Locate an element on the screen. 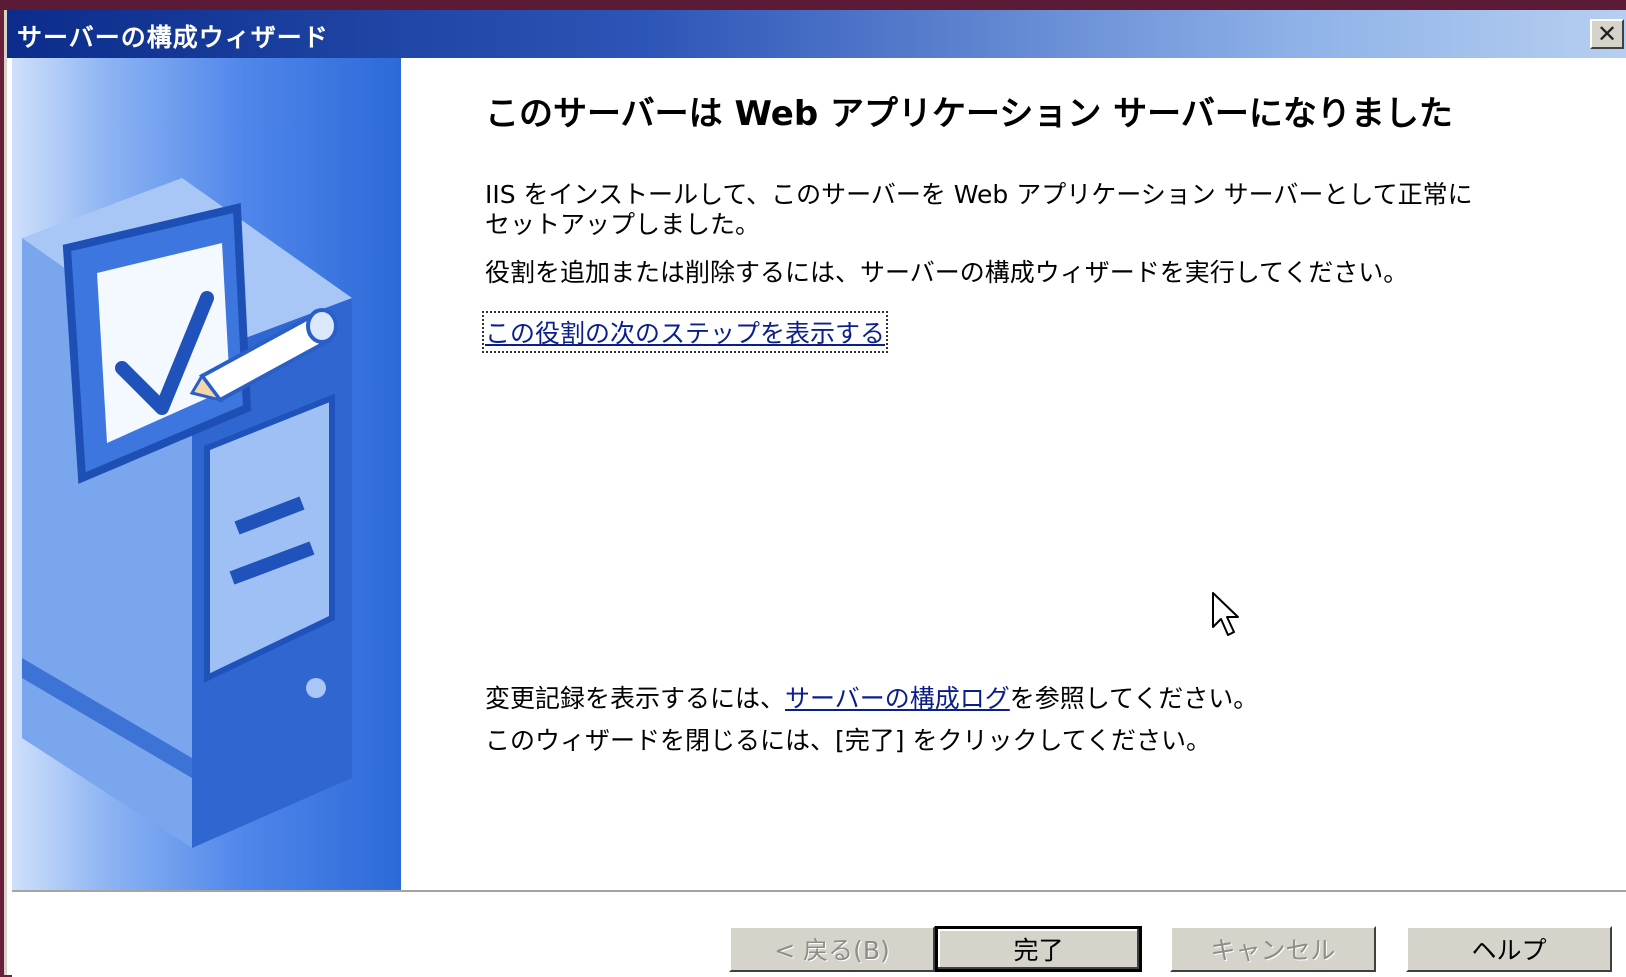  close-button: ✕ is located at coordinates (1607, 34).